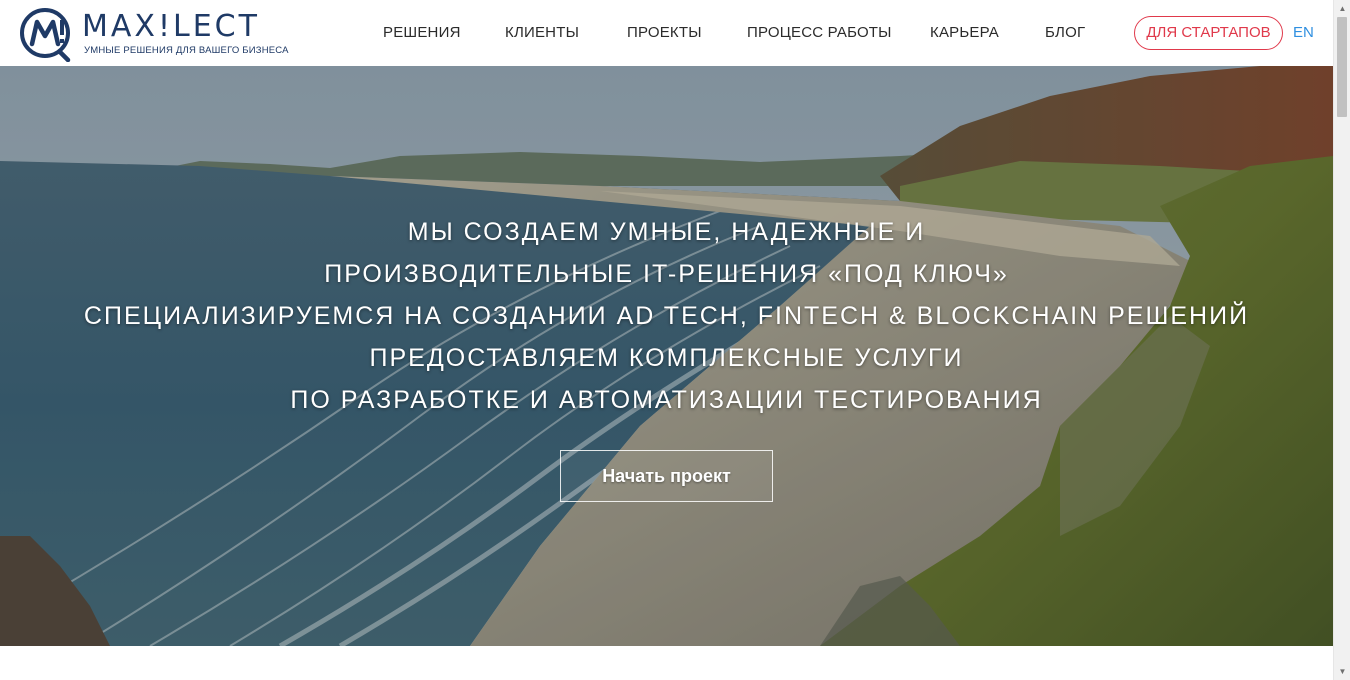  What do you see at coordinates (1342, 8) in the screenshot?
I see `scroll-up-arrow-icon: ▲` at bounding box center [1342, 8].